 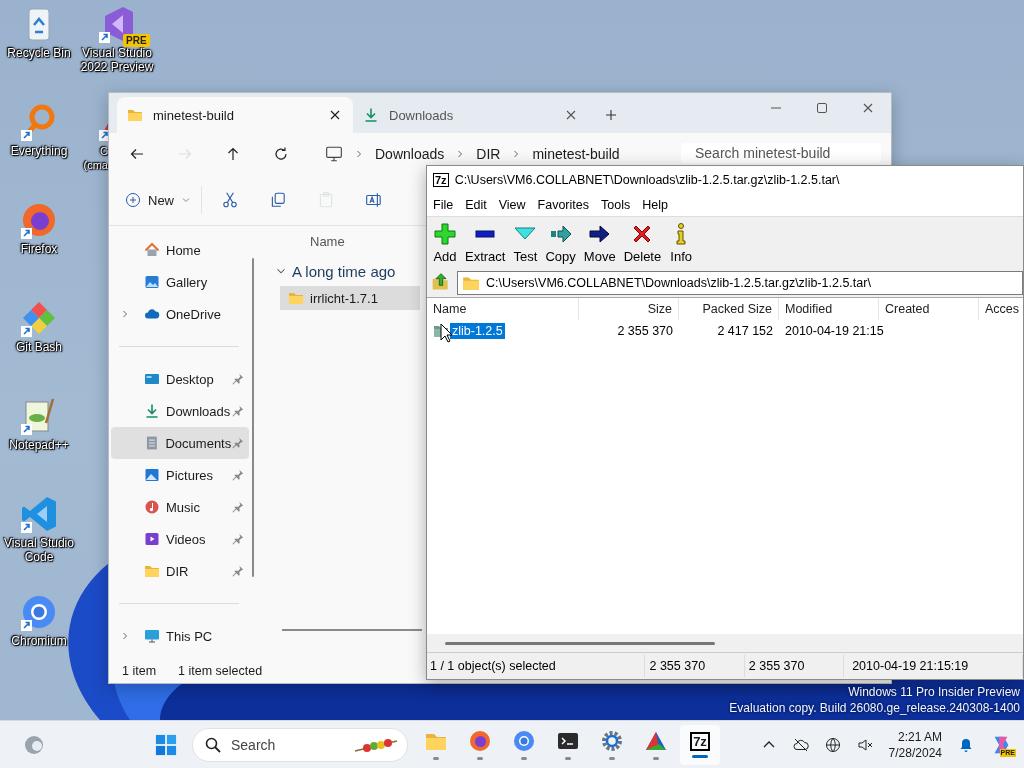 What do you see at coordinates (180, 475) in the screenshot?
I see `sidebar-item: Pictures` at bounding box center [180, 475].